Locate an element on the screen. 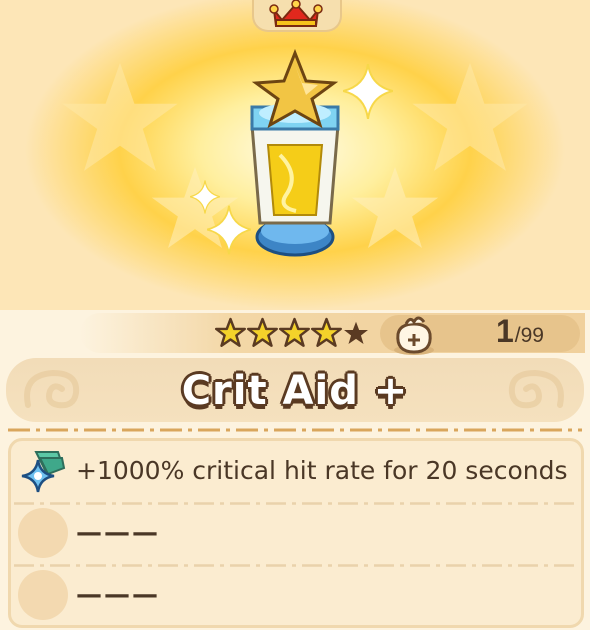 The image size is (590, 630). crown-icon is located at coordinates (296, 13).